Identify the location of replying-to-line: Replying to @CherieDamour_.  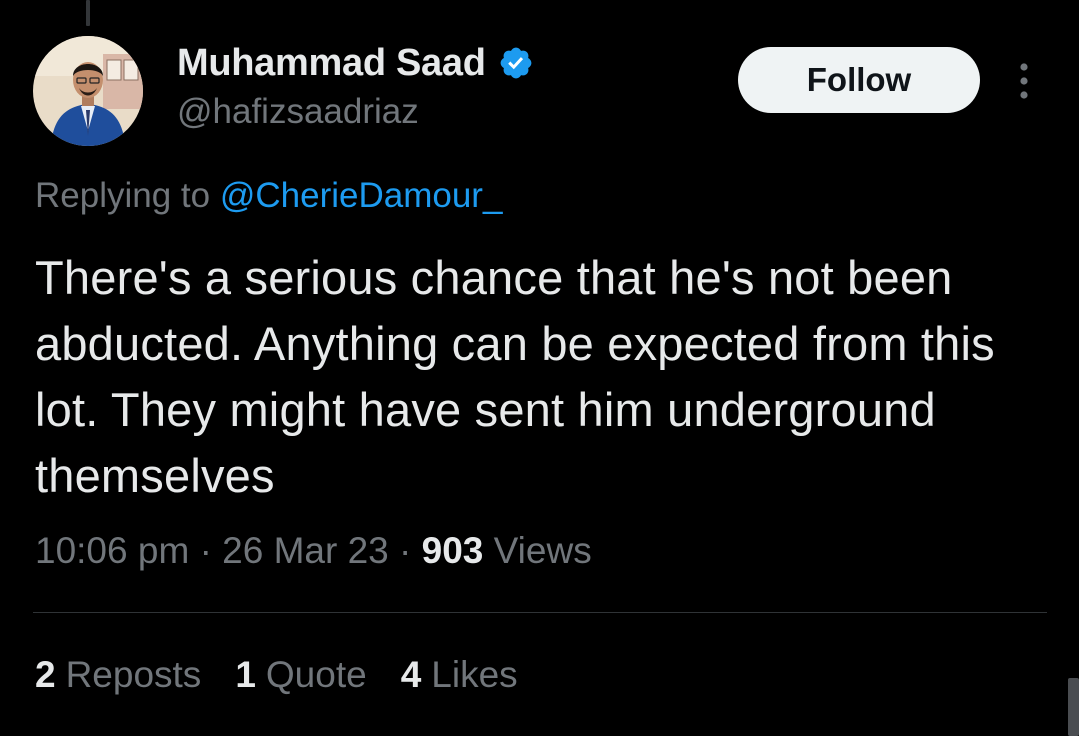
(268, 196).